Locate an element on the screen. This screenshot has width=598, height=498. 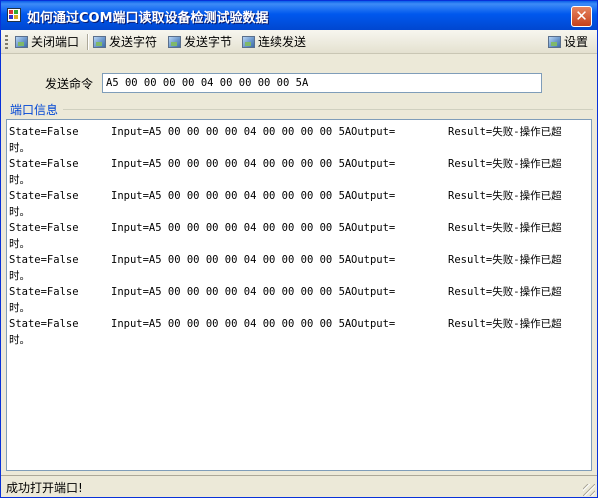
continuous-send-button: 连续发送 is located at coordinates (274, 41).